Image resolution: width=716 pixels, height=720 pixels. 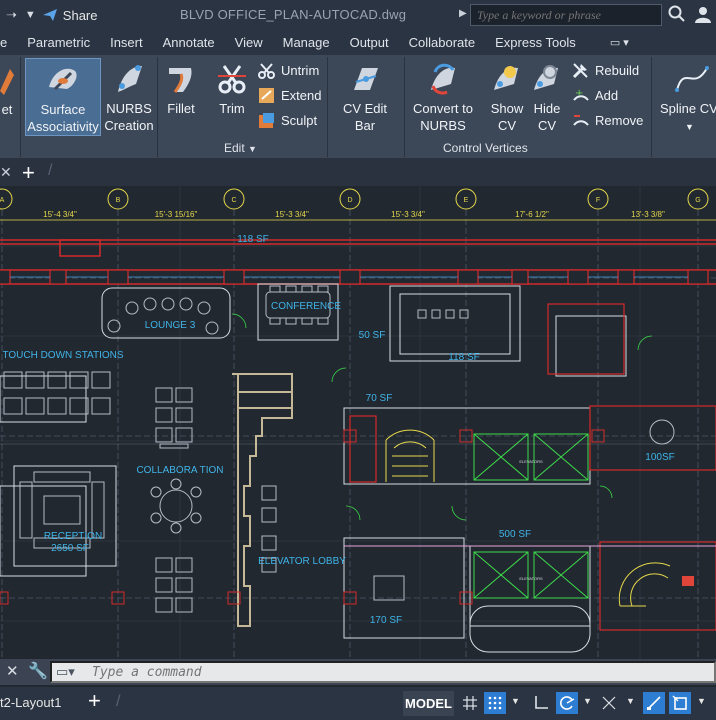 What do you see at coordinates (535, 42) in the screenshot?
I see `tab-express-tools: Express Tools` at bounding box center [535, 42].